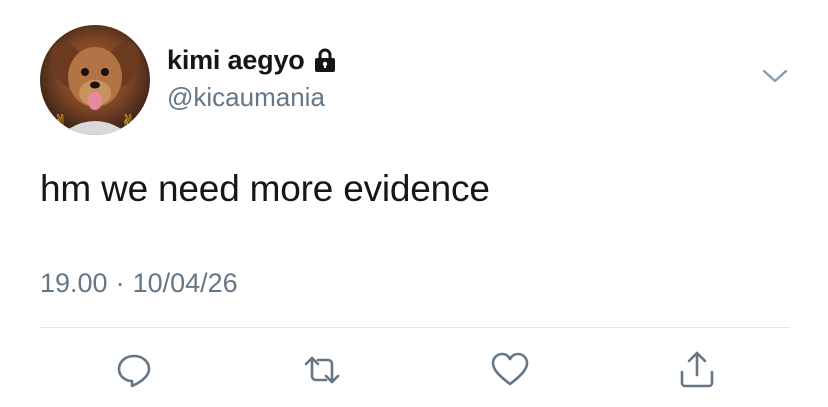 The width and height of the screenshot is (828, 407). I want to click on share-upload-icon, so click(697, 370).